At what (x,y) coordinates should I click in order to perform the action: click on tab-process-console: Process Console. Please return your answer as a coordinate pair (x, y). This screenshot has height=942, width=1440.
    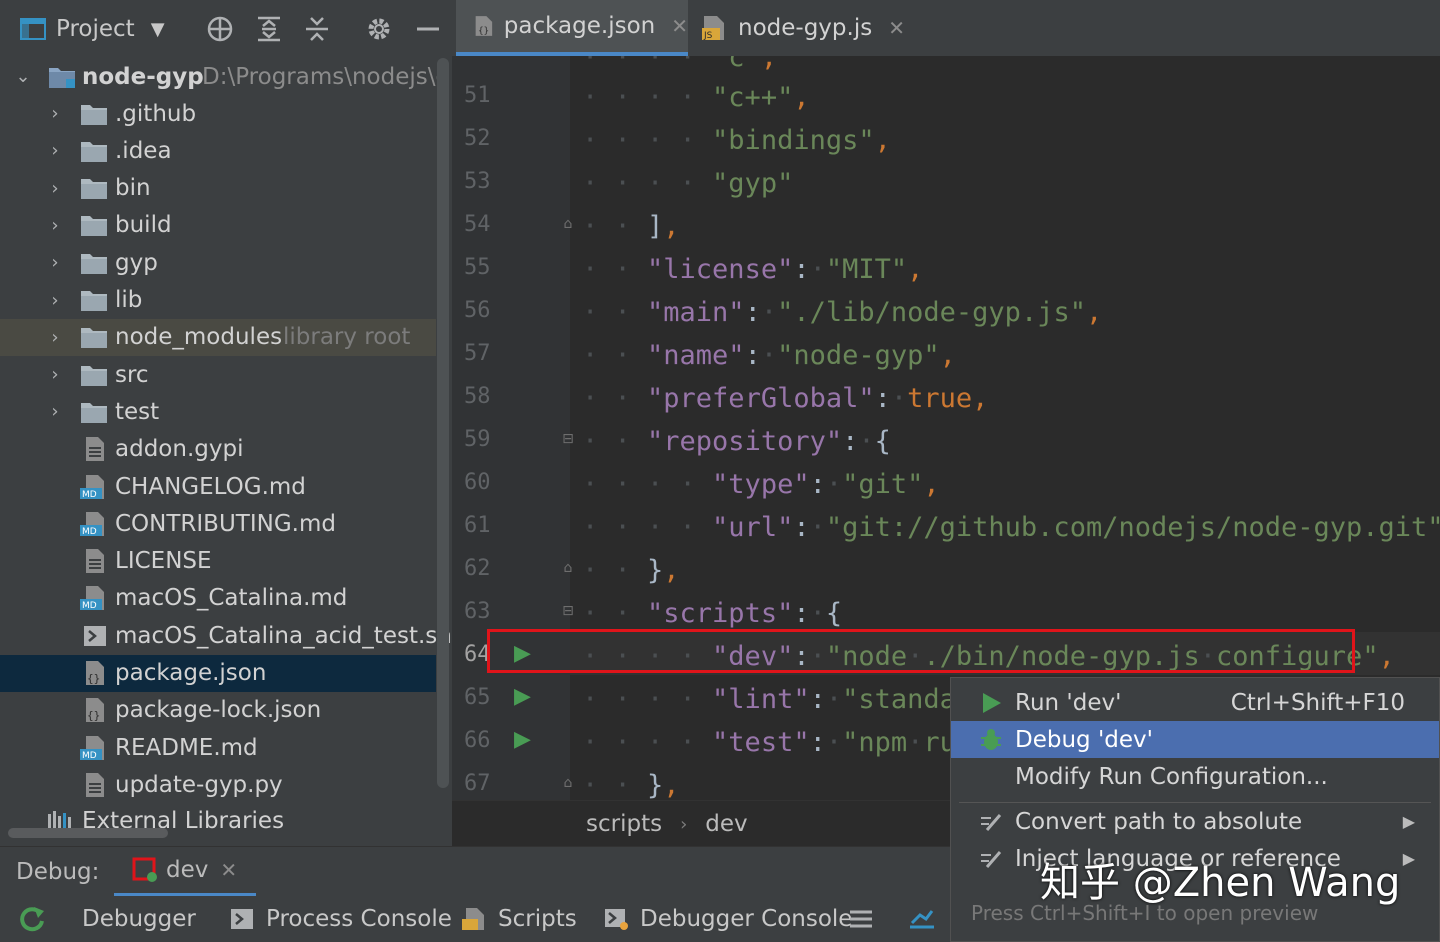
    Looking at the image, I should click on (341, 919).